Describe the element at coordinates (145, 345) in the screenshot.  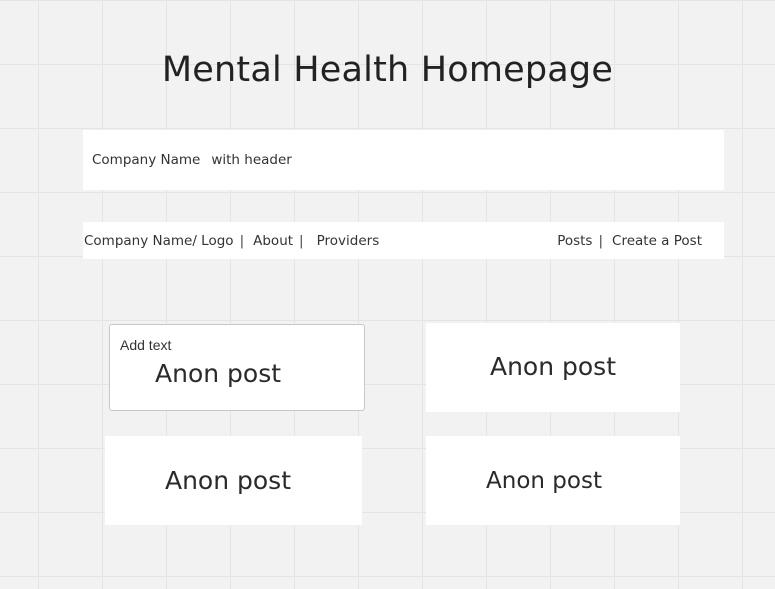
I see `add-text-label: Add text` at that location.